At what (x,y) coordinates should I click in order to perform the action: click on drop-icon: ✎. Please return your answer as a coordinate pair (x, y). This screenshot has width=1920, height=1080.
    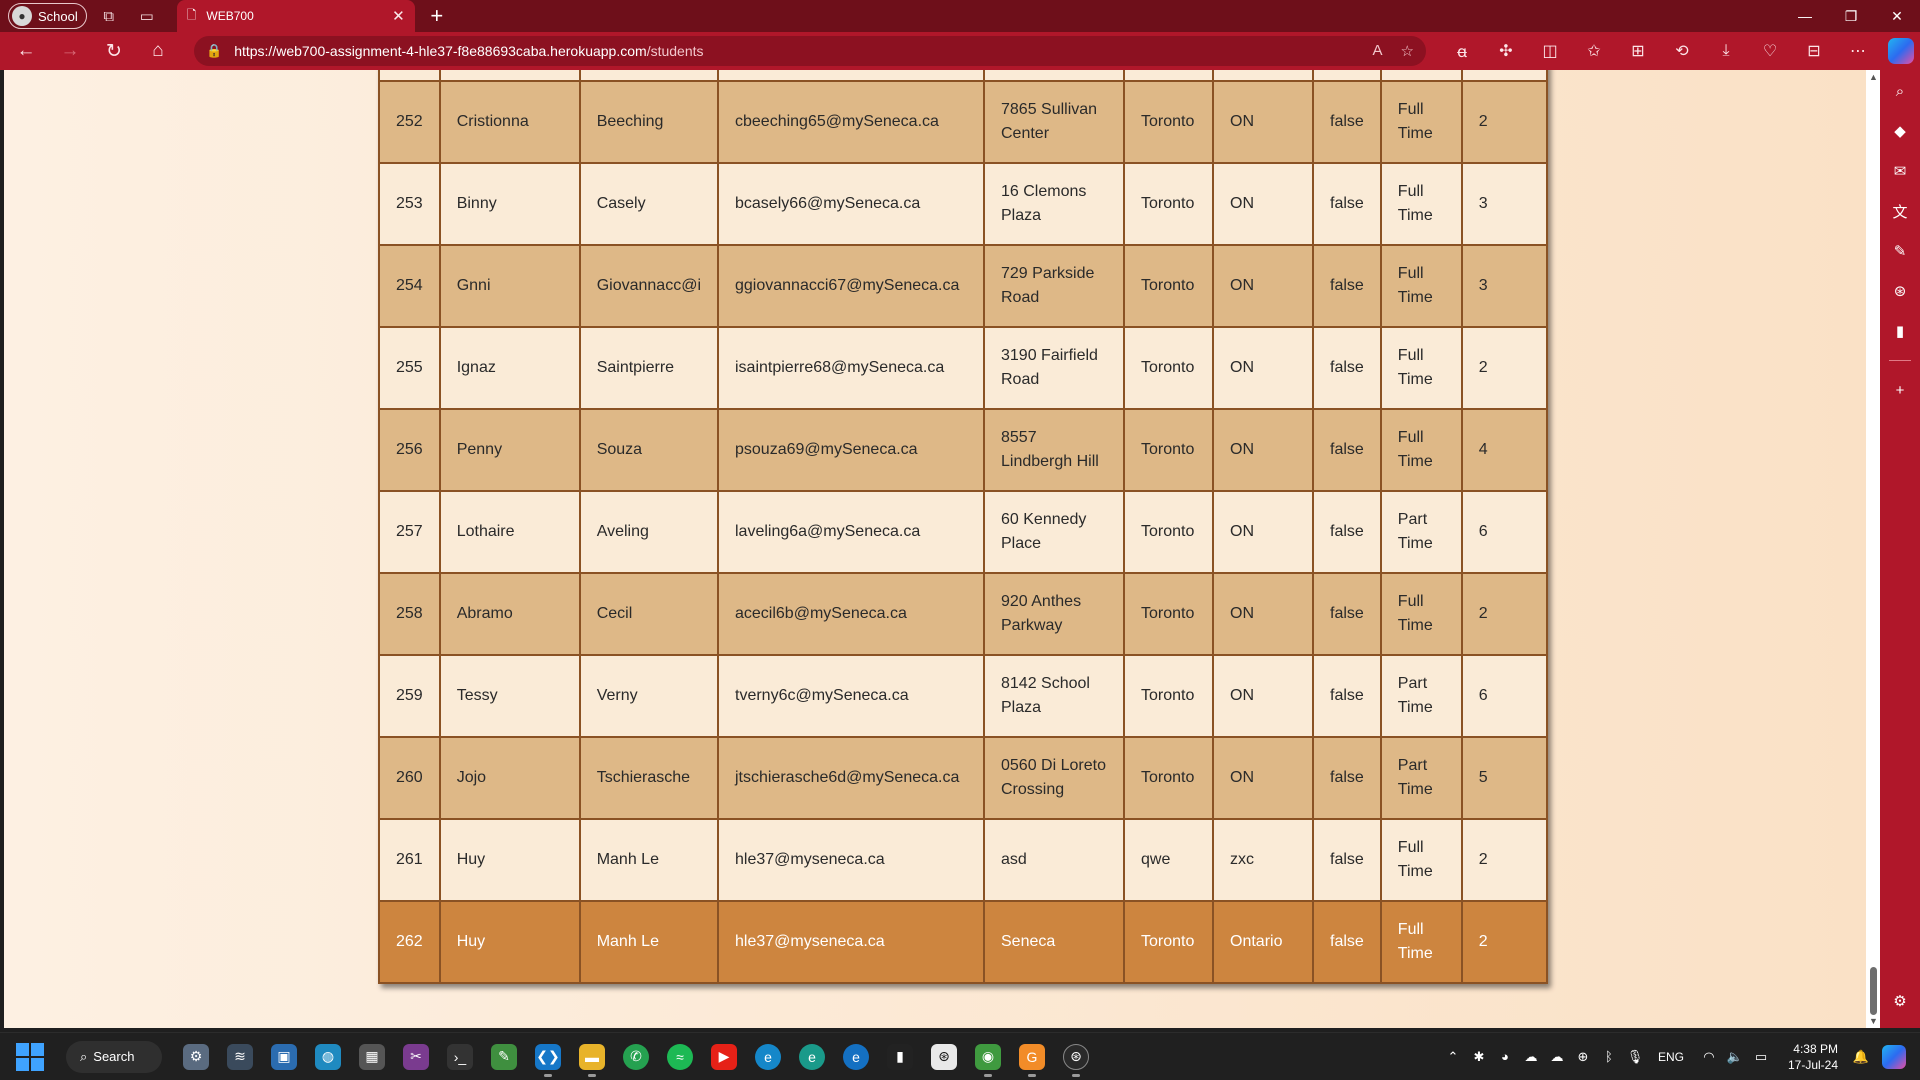
    Looking at the image, I should click on (1900, 251).